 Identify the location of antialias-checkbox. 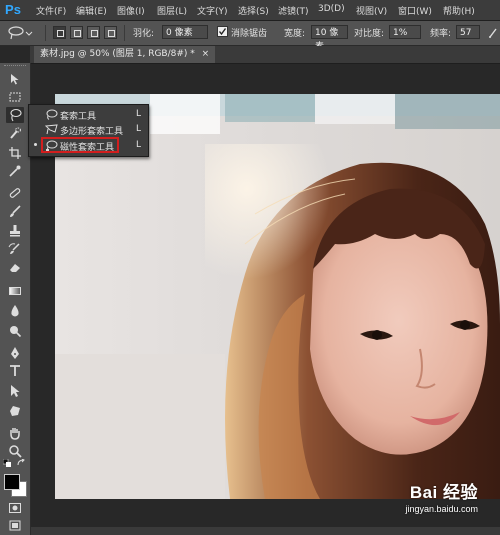
(222, 31).